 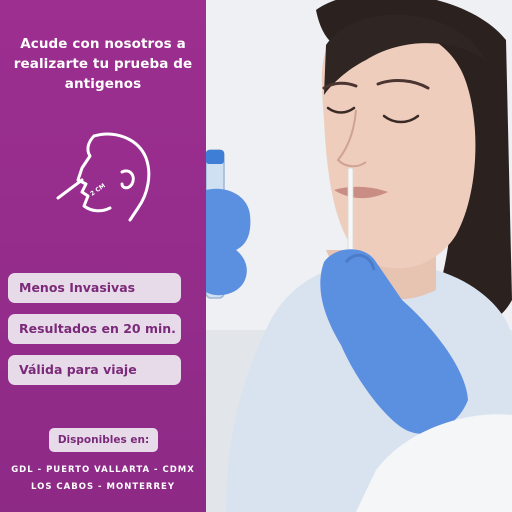 I want to click on cities-line-2: LOS CABOS - MONTERREY, so click(x=103, y=487).